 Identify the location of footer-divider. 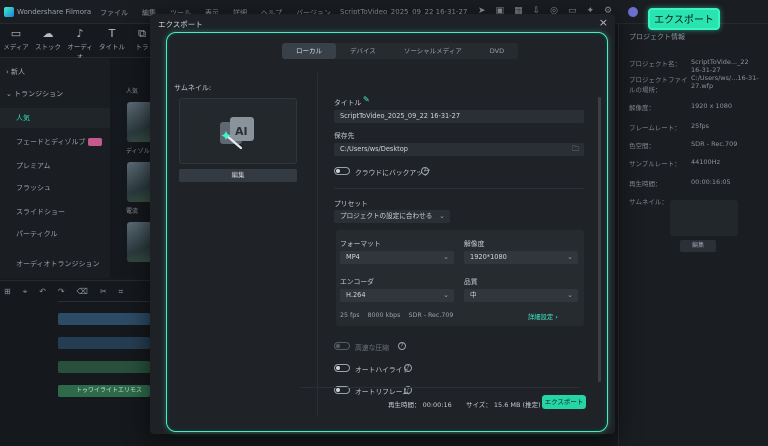
(440, 387).